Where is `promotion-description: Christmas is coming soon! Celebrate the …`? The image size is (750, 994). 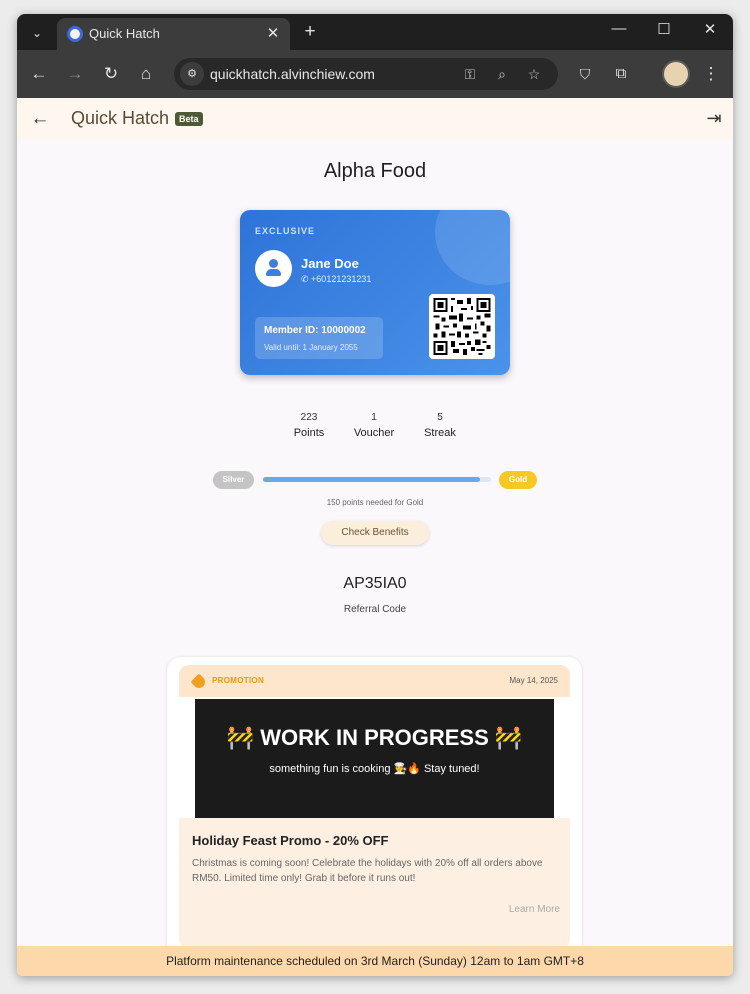 promotion-description: Christmas is coming soon! Celebrate the … is located at coordinates (367, 871).